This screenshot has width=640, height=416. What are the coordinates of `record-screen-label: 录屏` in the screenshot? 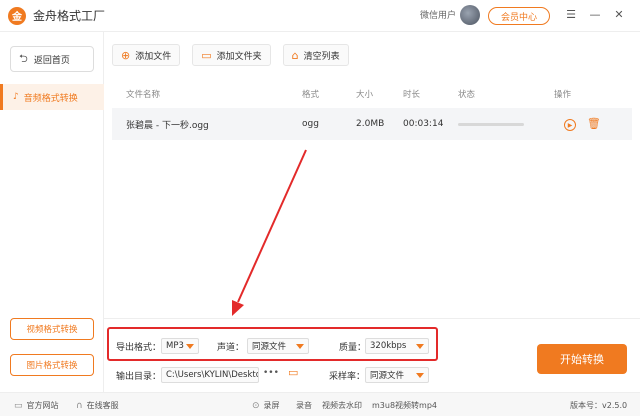 It's located at (271, 405).